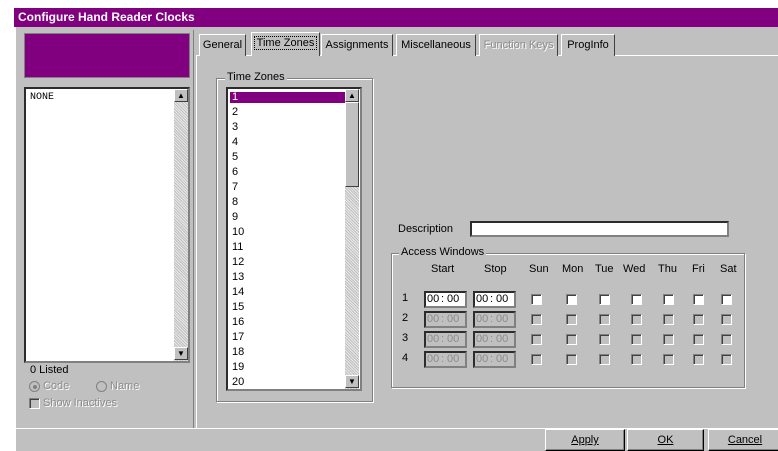 This screenshot has height=451, width=778. What do you see at coordinates (42, 97) in the screenshot?
I see `list-item: NONE` at bounding box center [42, 97].